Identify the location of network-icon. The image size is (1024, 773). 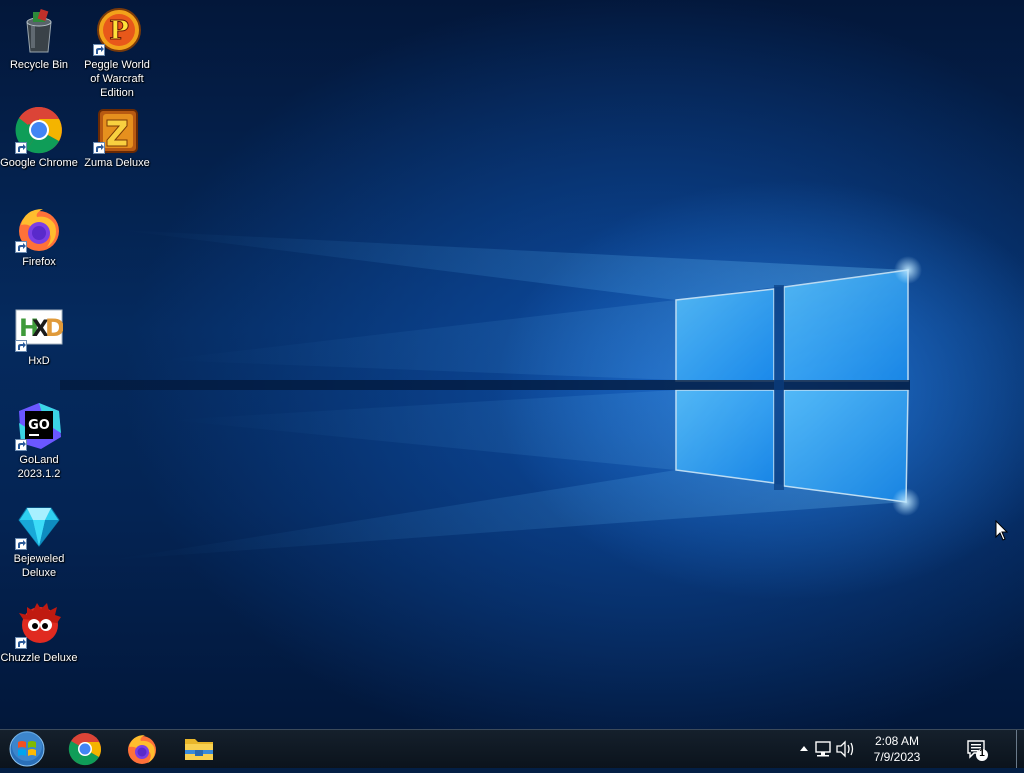
(823, 749).